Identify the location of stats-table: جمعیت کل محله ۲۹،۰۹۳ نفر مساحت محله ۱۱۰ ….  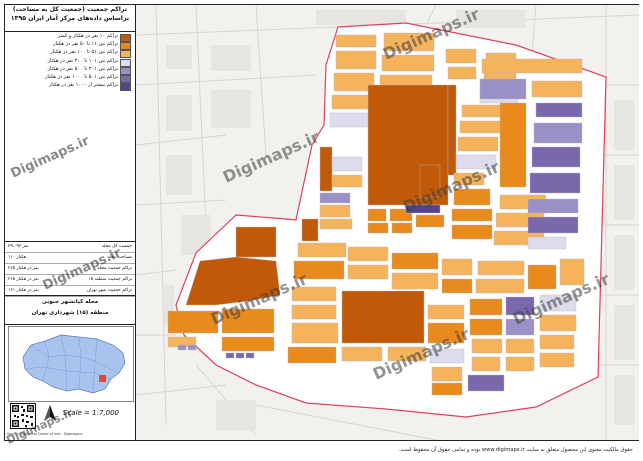
(70, 269).